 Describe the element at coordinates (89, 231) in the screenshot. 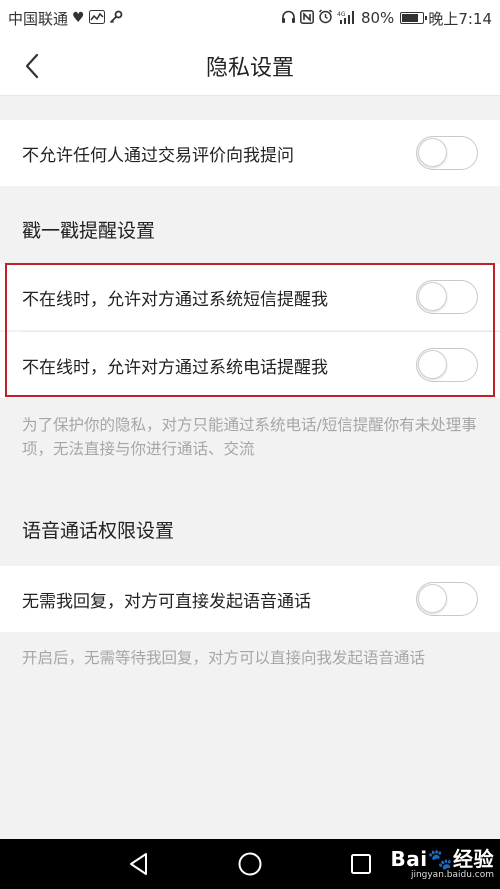

I see `section-title-poke: 戳一戳提醒设置` at that location.